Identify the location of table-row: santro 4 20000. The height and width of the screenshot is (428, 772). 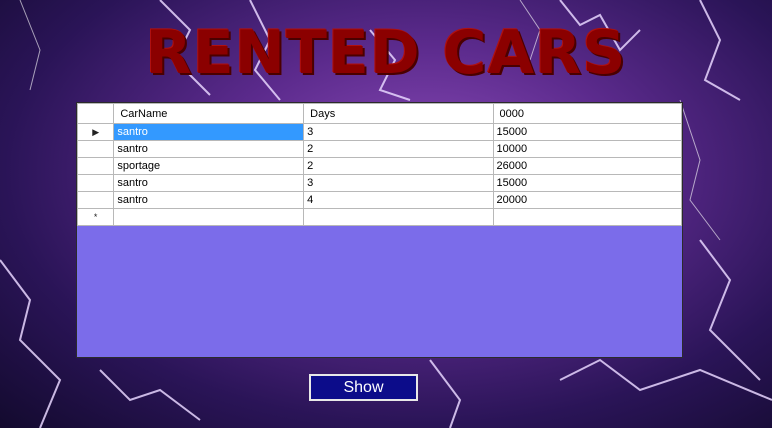
(379, 200).